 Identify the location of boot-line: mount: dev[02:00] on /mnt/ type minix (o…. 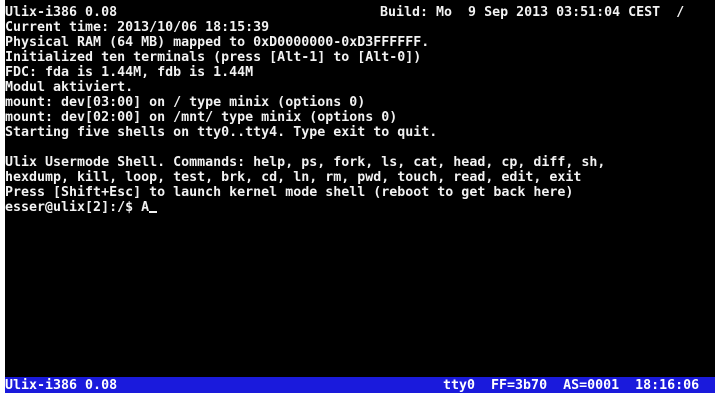
(201, 117).